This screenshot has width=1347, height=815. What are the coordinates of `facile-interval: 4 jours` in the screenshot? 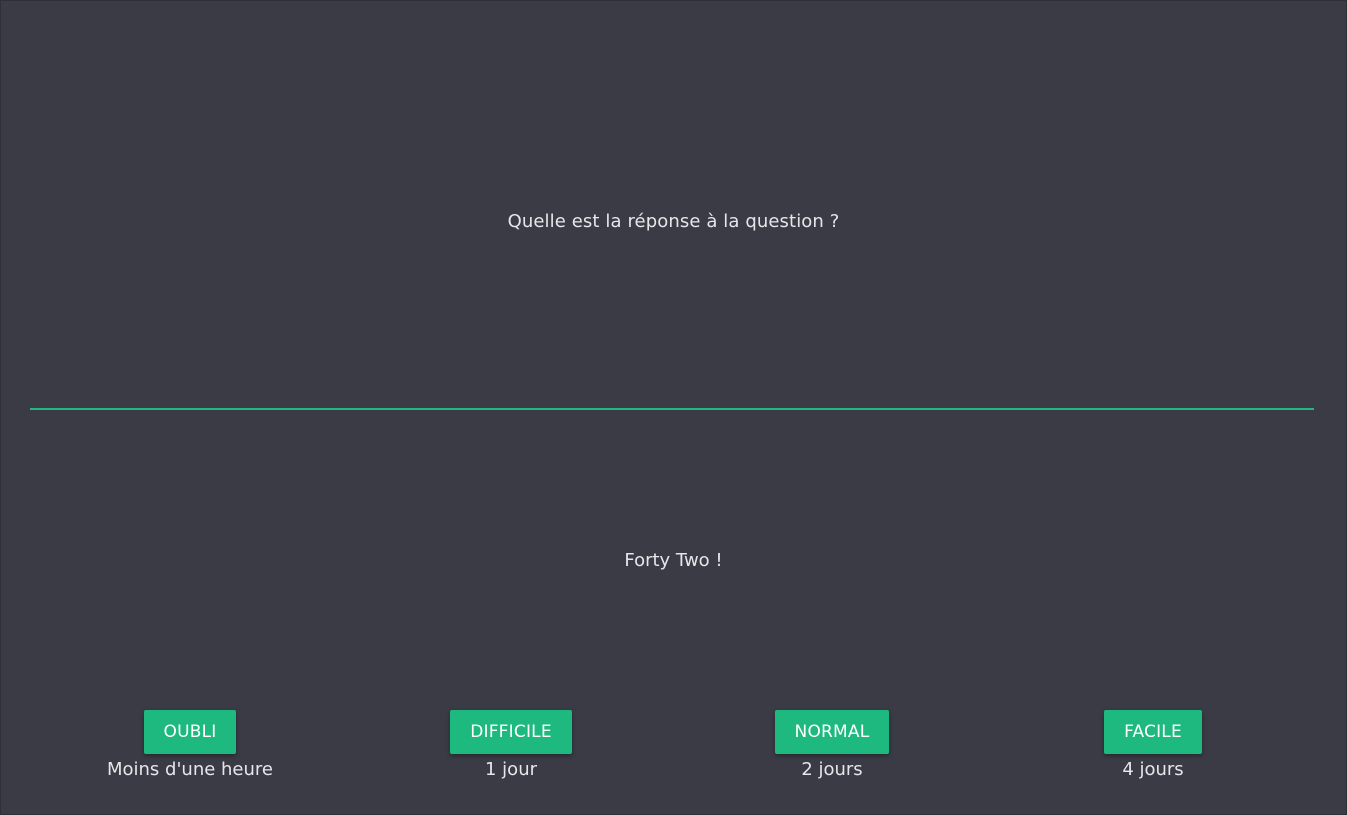 It's located at (1153, 769).